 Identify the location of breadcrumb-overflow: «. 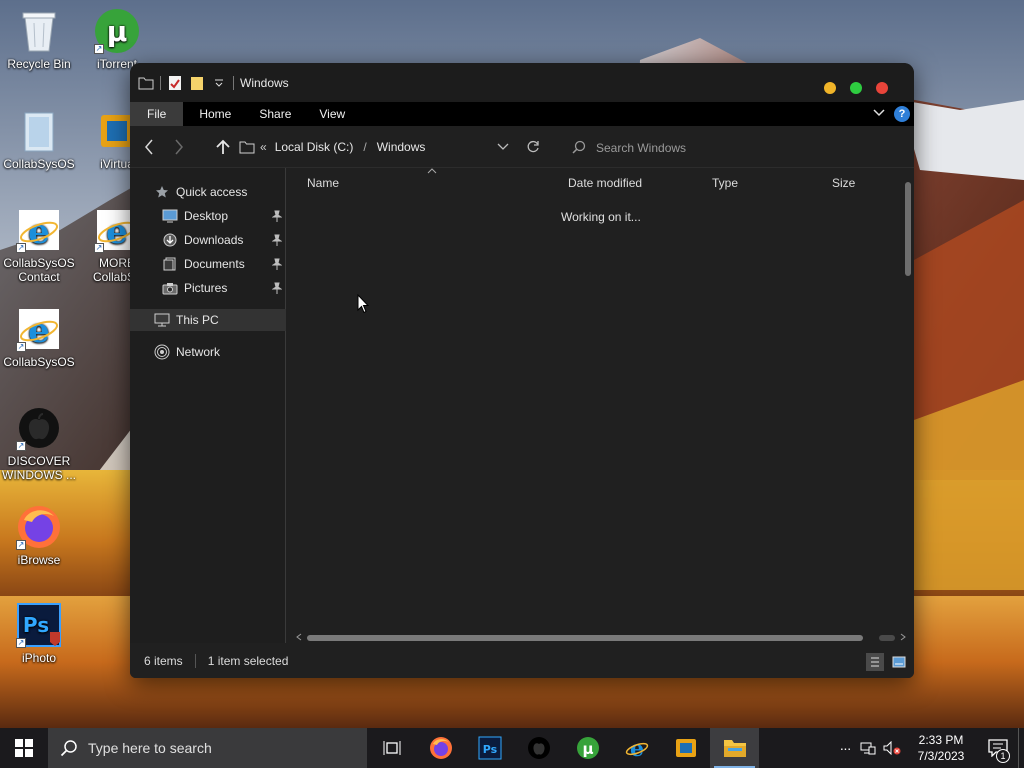
(263, 147).